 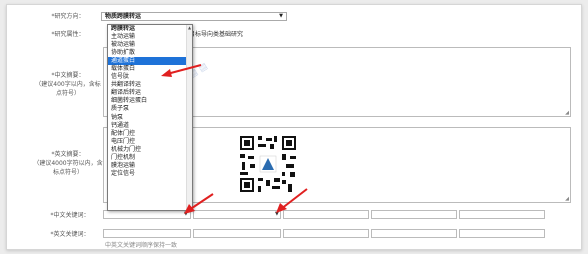 I want to click on dropdown-option: 协助扩散, so click(x=150, y=53).